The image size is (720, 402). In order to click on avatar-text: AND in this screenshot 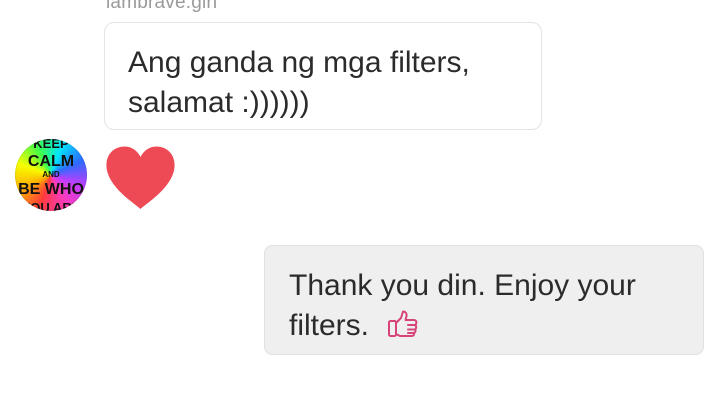, I will do `click(51, 174)`.